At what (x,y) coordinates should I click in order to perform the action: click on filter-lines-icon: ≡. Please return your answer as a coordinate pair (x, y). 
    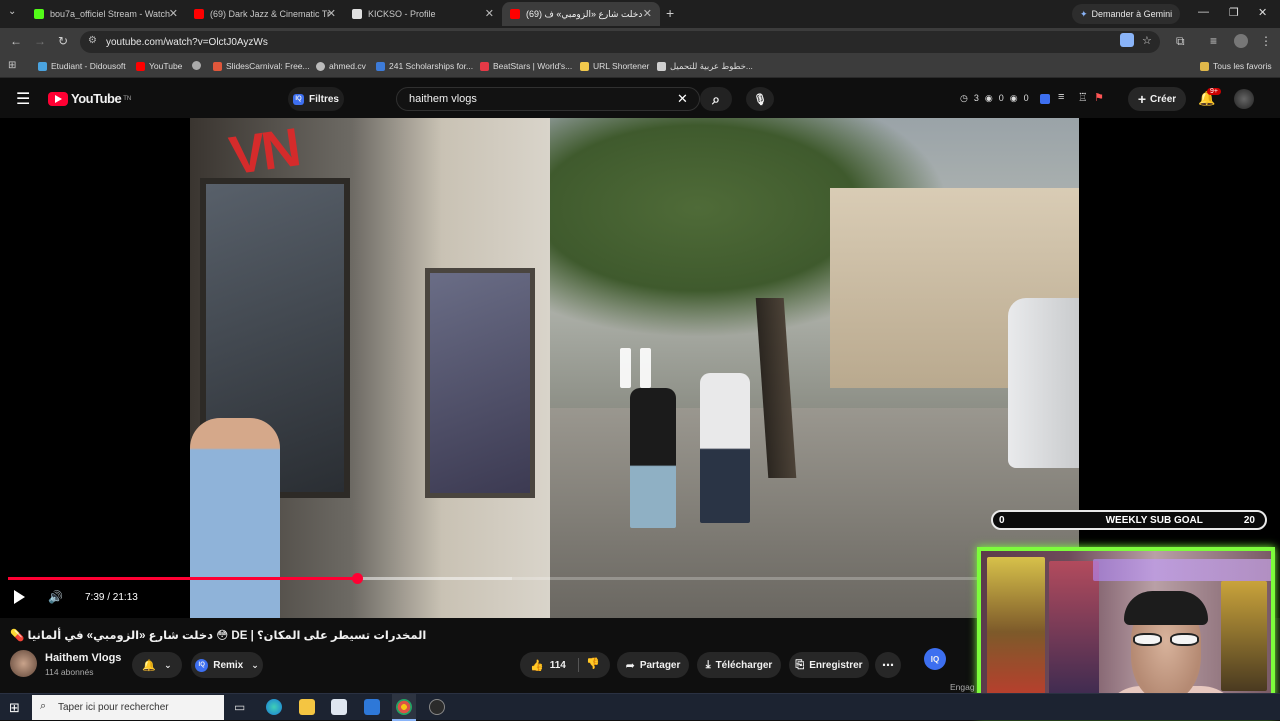
    Looking at the image, I should click on (1061, 97).